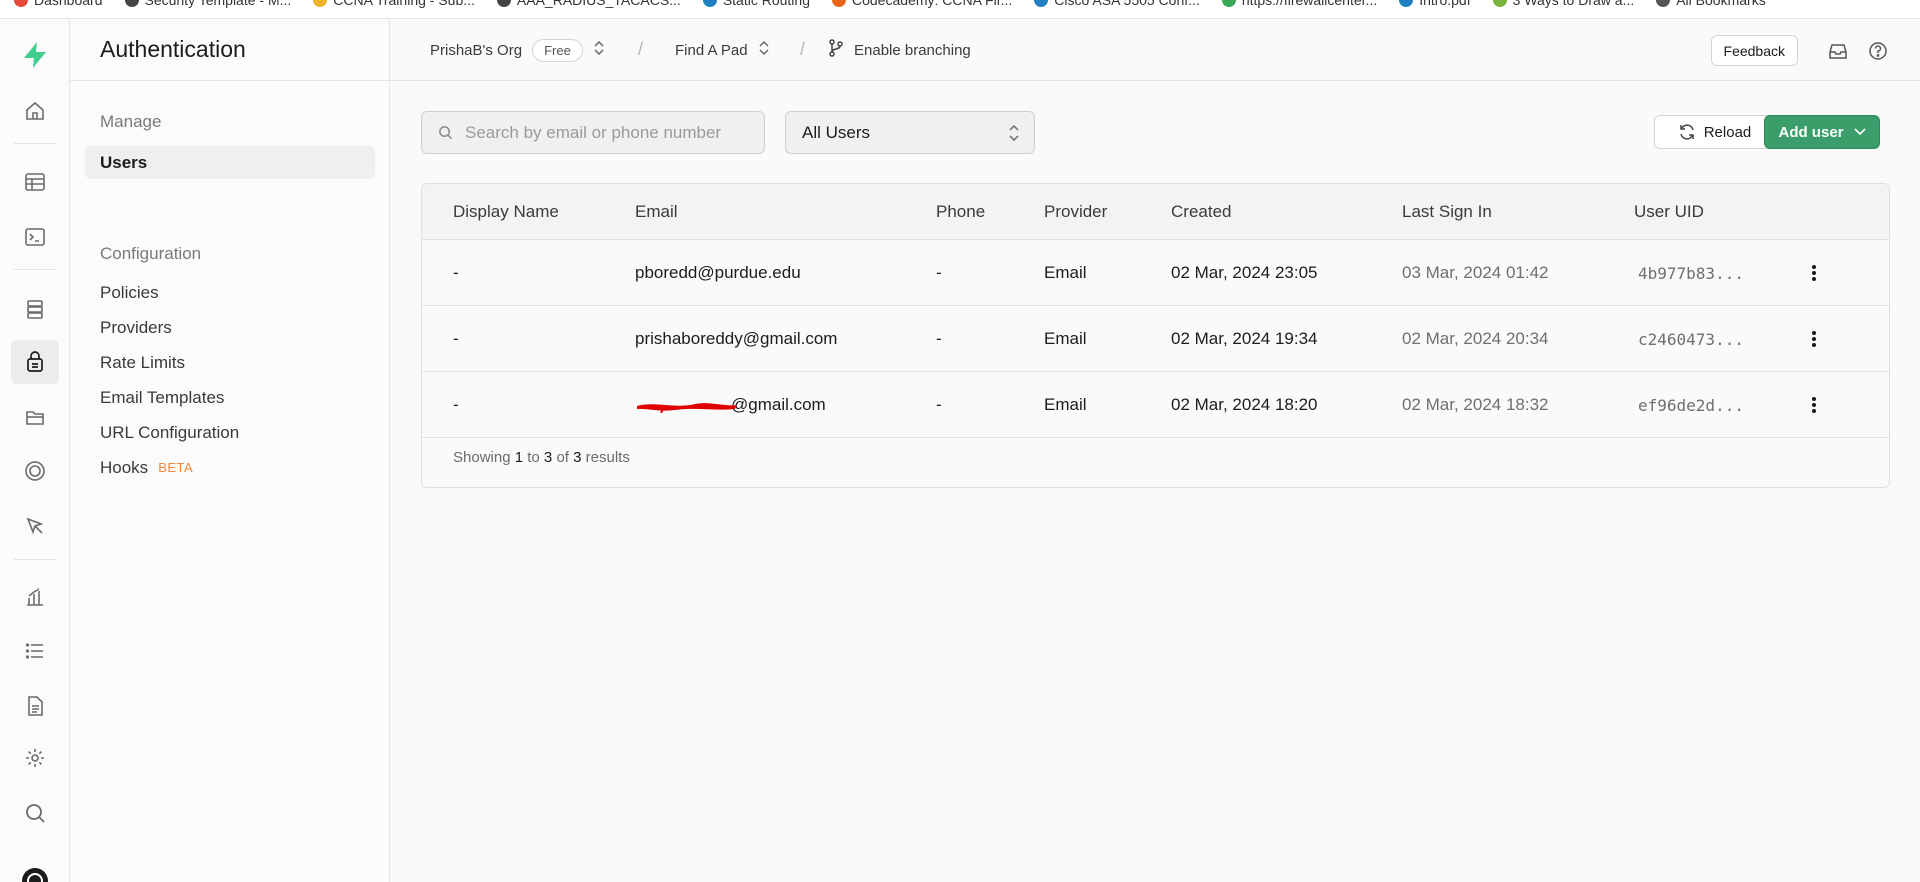 The height and width of the screenshot is (882, 1920). Describe the element at coordinates (230, 397) in the screenshot. I see `sidebar-item-email-templates: Email Templates` at that location.